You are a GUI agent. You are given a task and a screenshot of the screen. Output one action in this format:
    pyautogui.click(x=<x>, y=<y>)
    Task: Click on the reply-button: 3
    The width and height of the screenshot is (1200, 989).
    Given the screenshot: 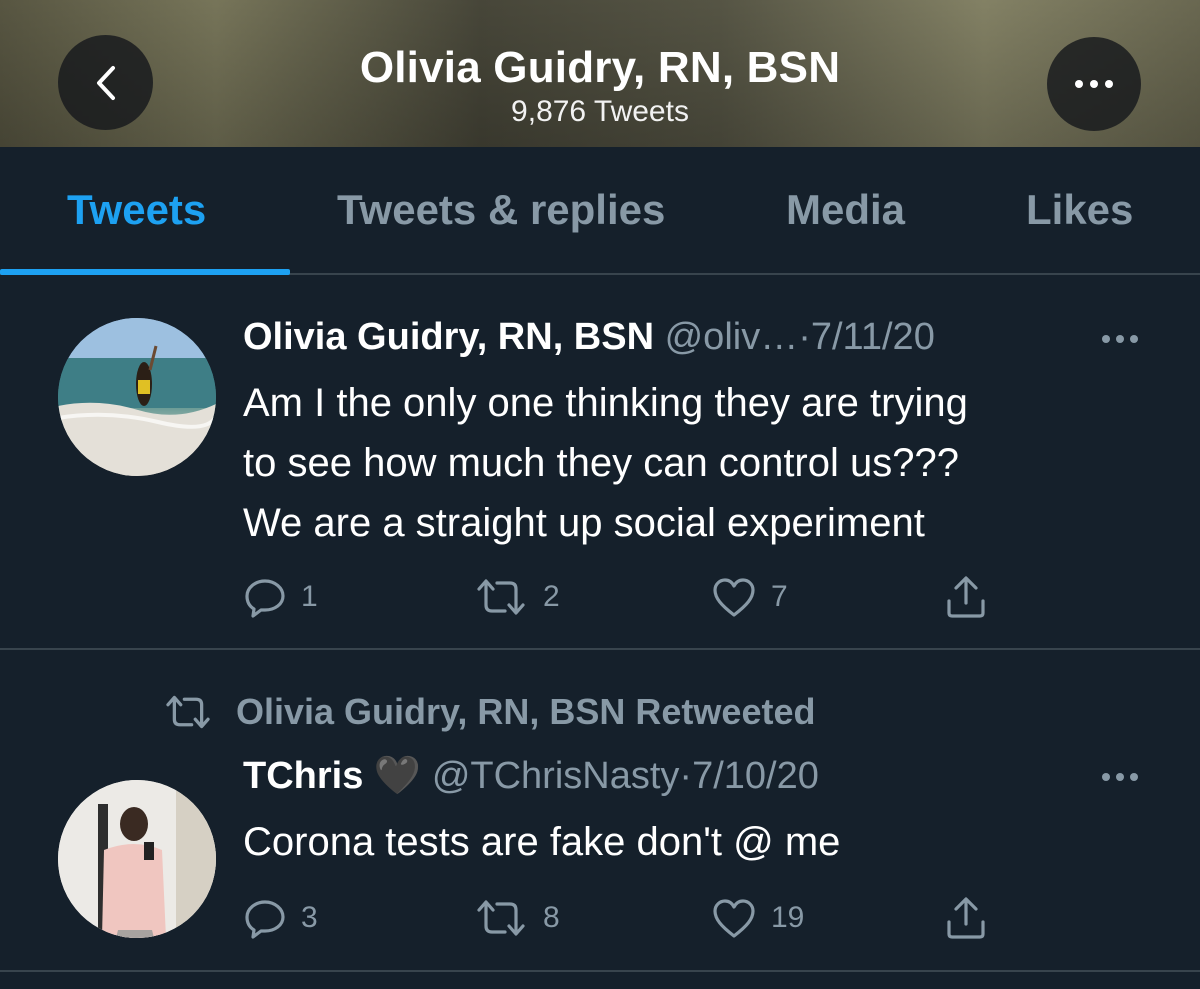 What is the action you would take?
    pyautogui.click(x=280, y=918)
    